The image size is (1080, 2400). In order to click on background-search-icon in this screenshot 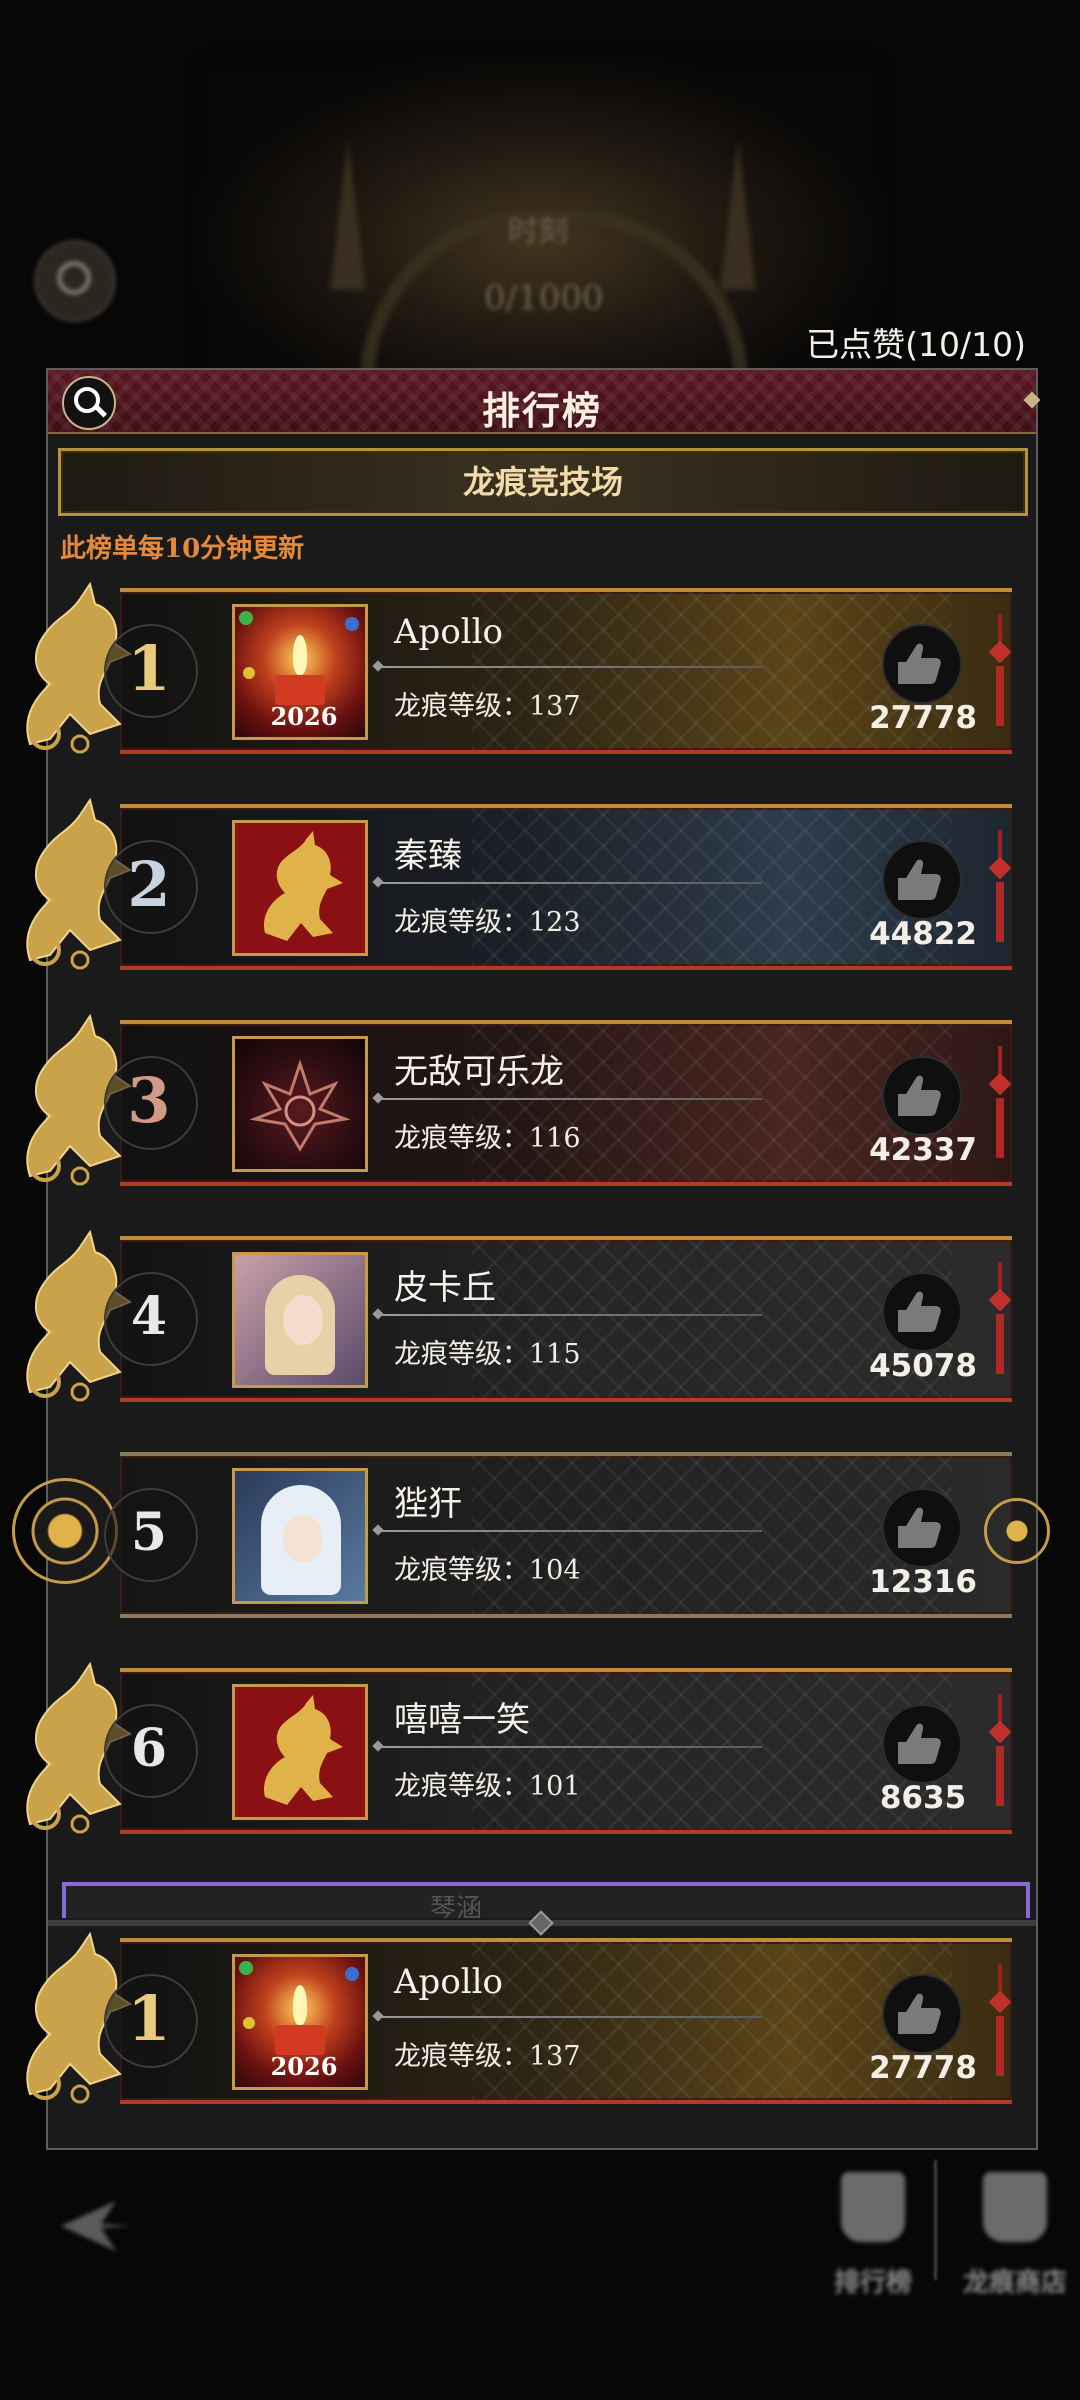, I will do `click(75, 281)`.